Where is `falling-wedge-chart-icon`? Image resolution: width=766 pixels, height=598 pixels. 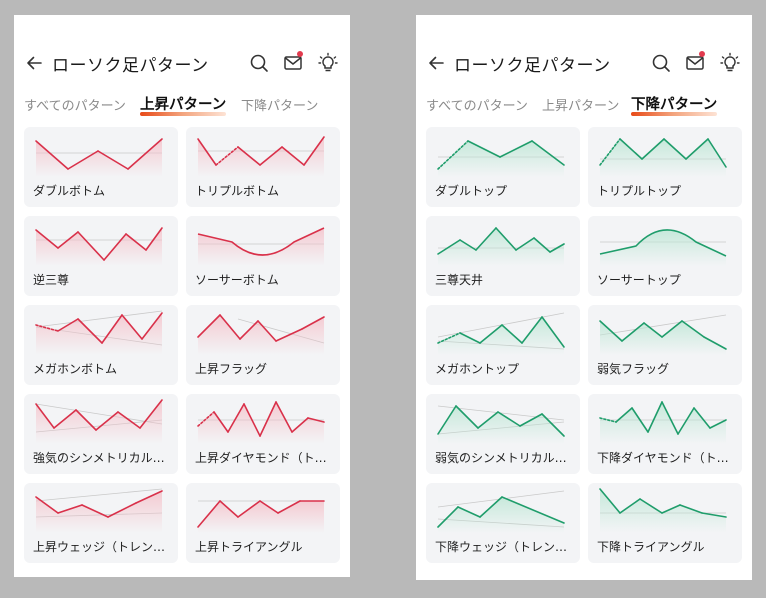
falling-wedge-chart-icon is located at coordinates (501, 511).